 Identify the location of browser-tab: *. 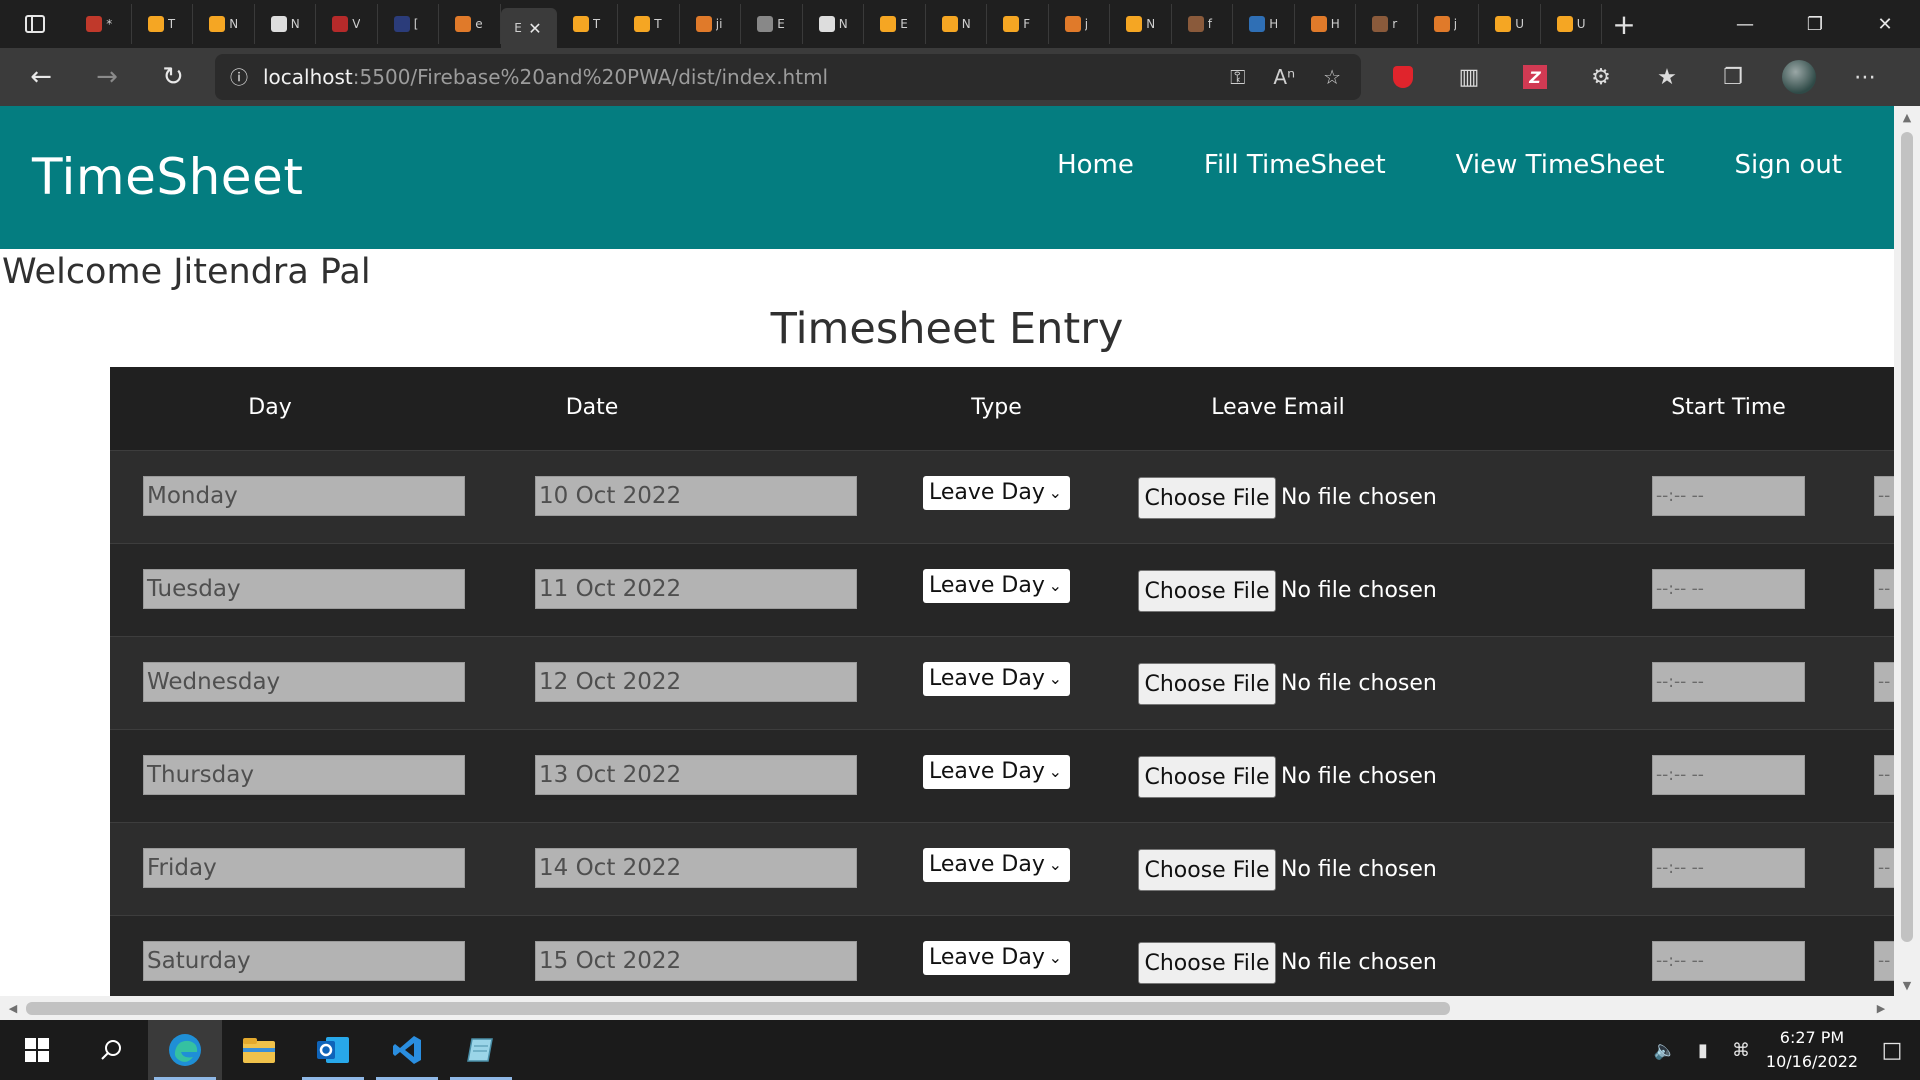
(101, 24).